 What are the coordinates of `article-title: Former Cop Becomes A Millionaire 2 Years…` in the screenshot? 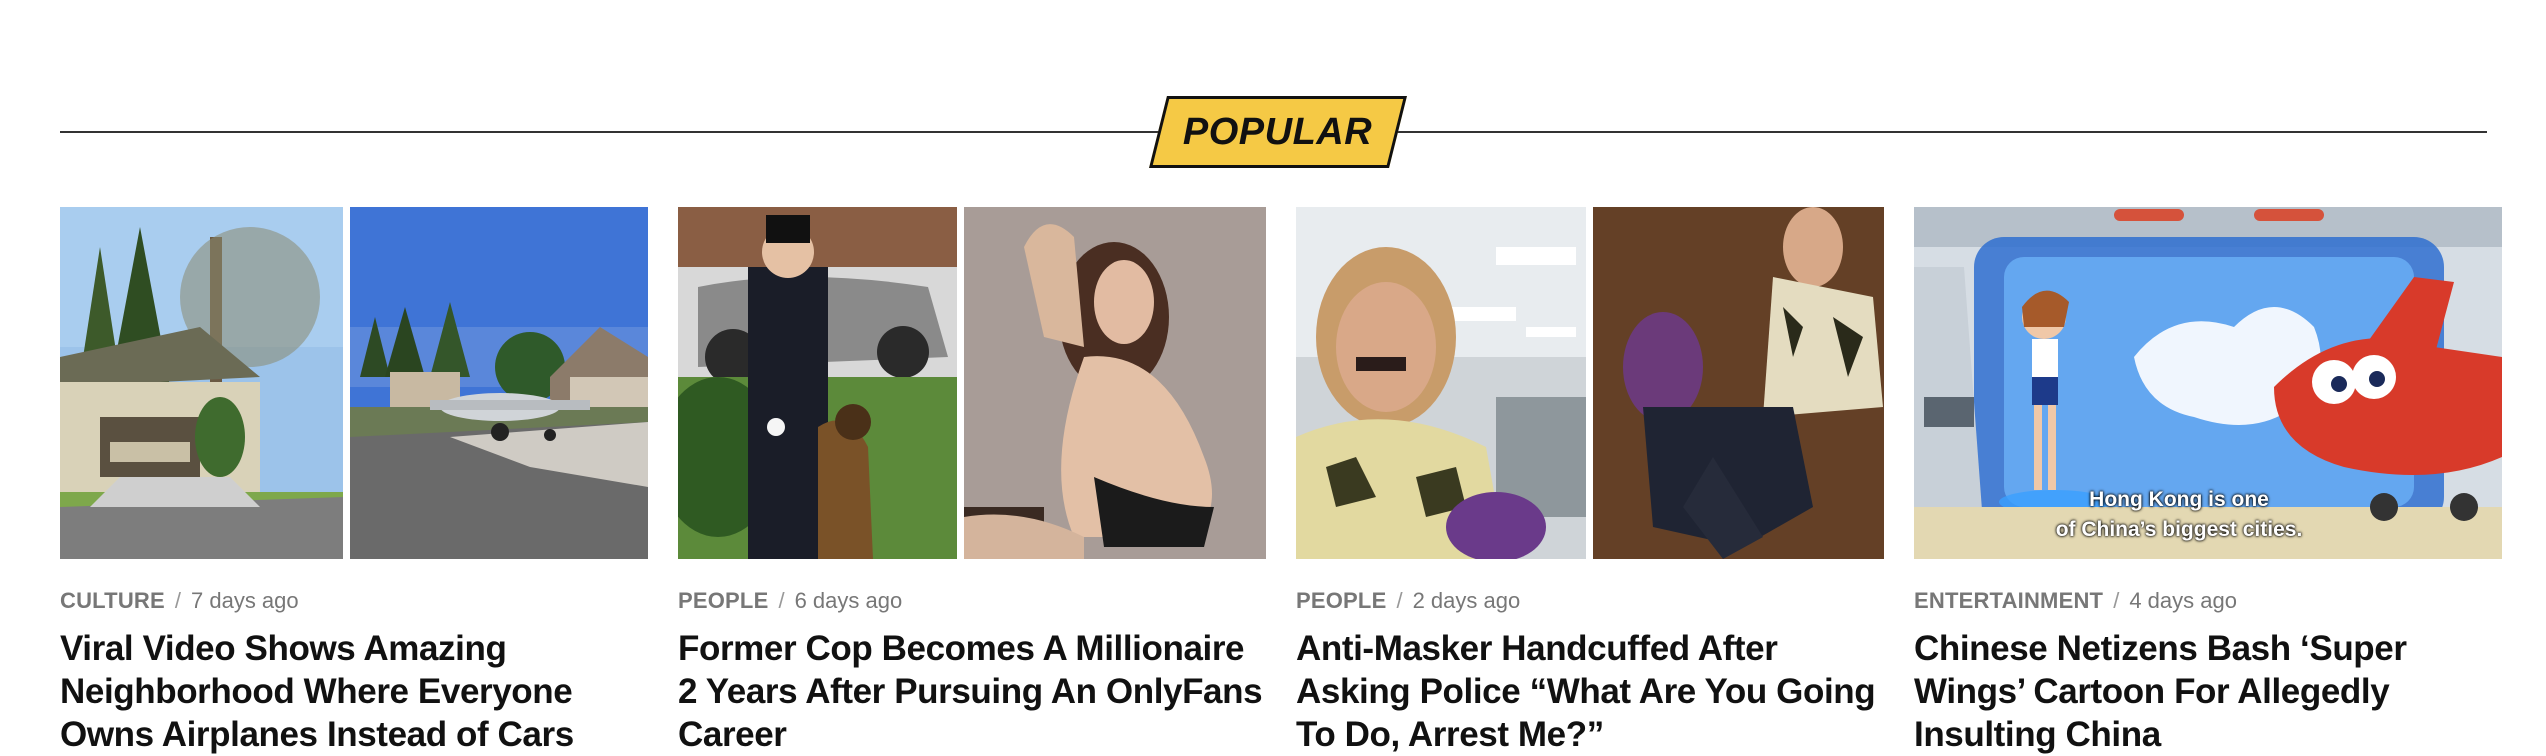 It's located at (972, 691).